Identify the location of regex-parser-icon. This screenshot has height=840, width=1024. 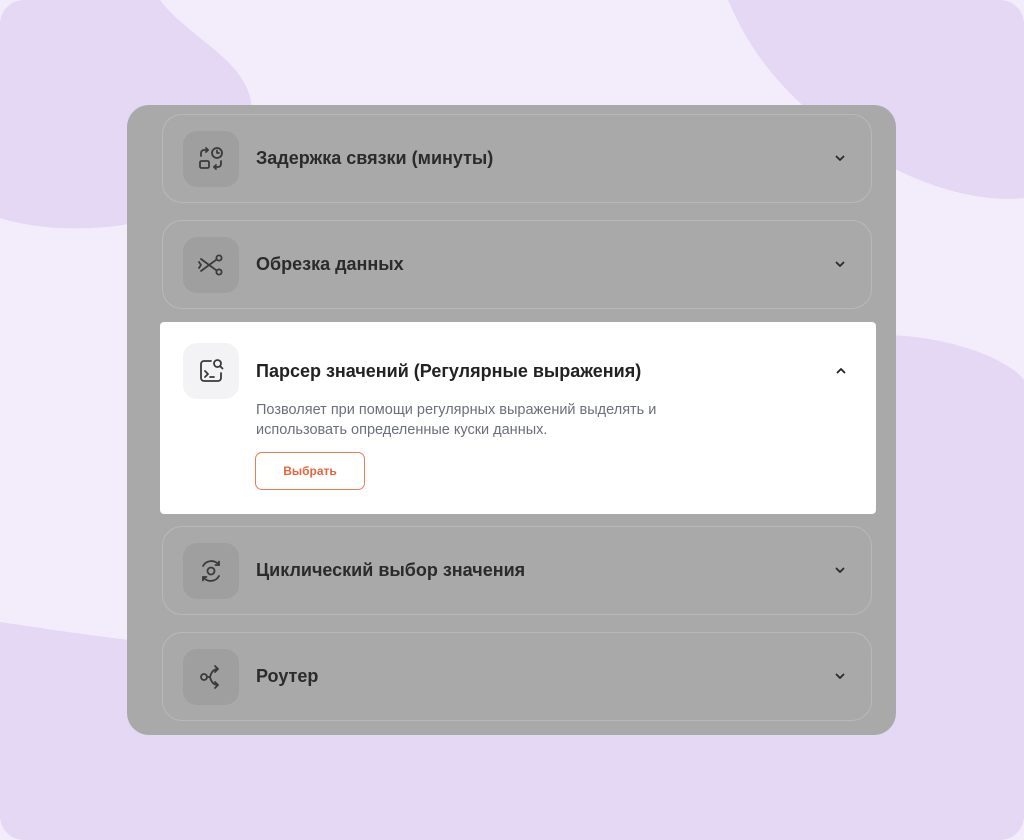
(211, 371).